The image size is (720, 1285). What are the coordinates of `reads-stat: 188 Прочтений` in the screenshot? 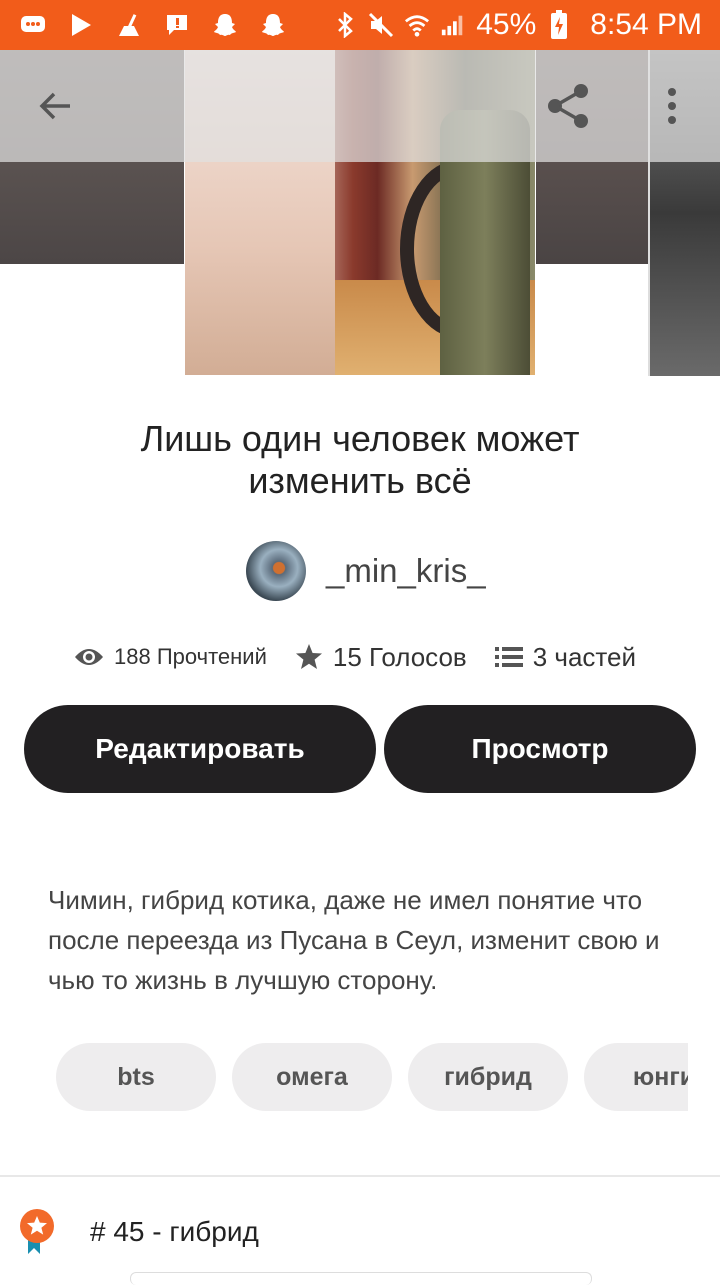 It's located at (170, 657).